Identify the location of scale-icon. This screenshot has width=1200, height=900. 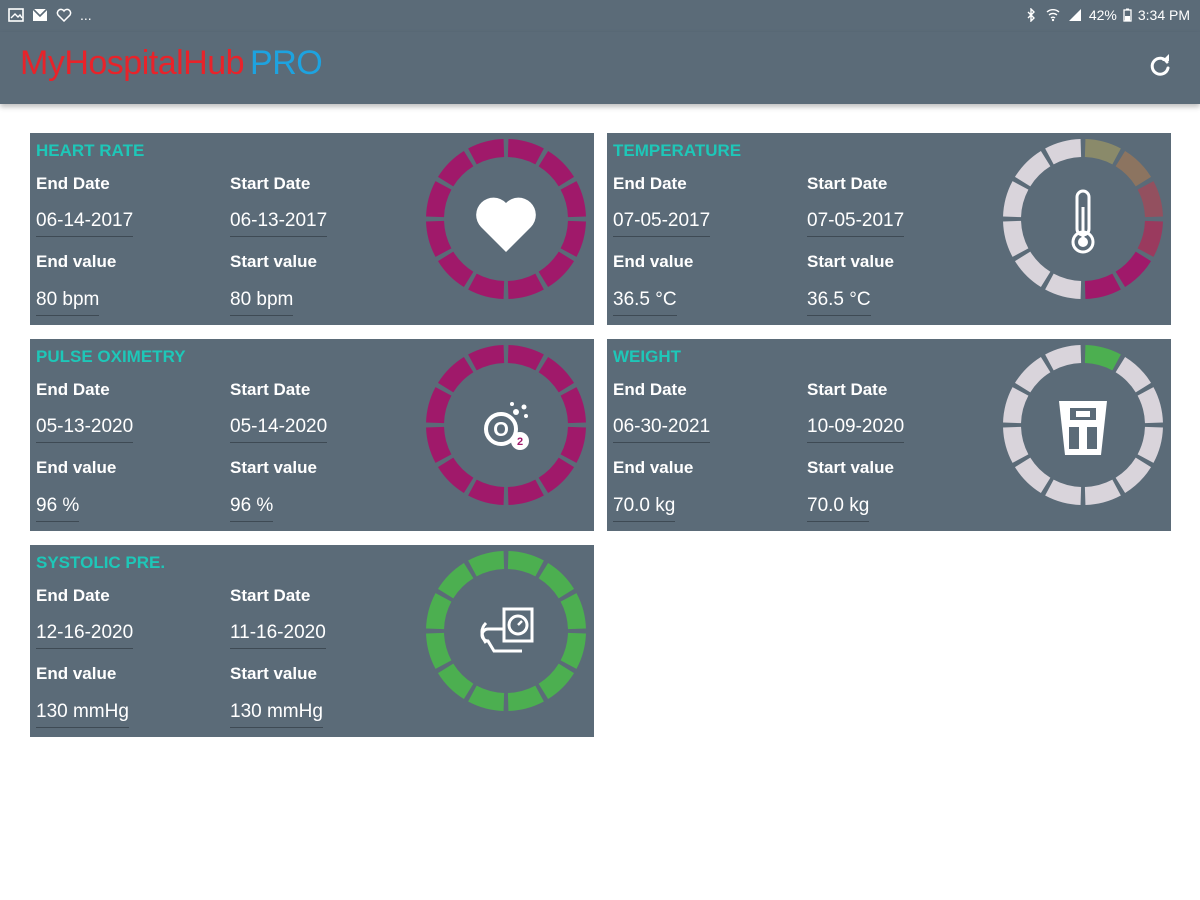
(1083, 428).